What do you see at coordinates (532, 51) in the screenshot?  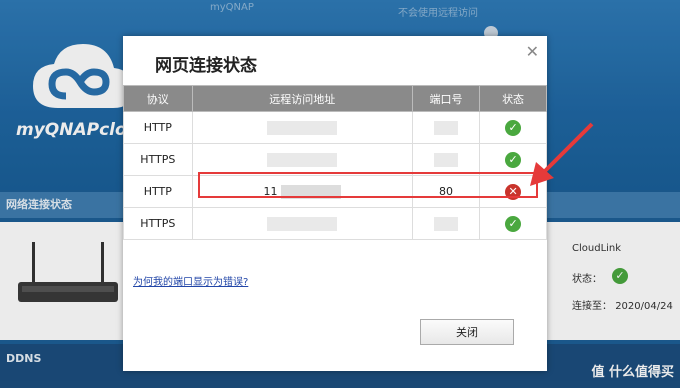 I see `close-icon: ✕` at bounding box center [532, 51].